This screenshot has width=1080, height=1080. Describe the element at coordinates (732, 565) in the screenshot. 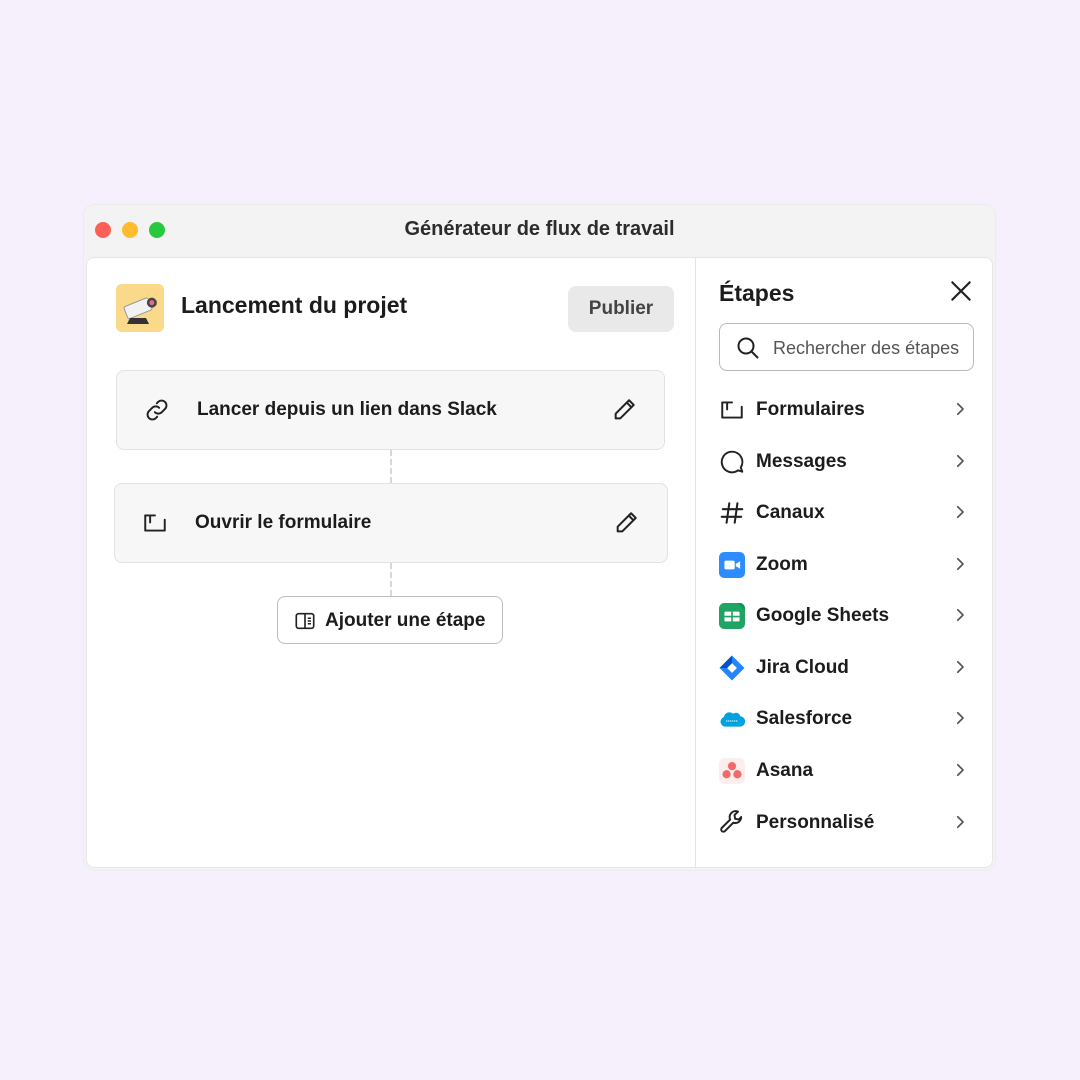

I see `zoom-logo-icon` at that location.